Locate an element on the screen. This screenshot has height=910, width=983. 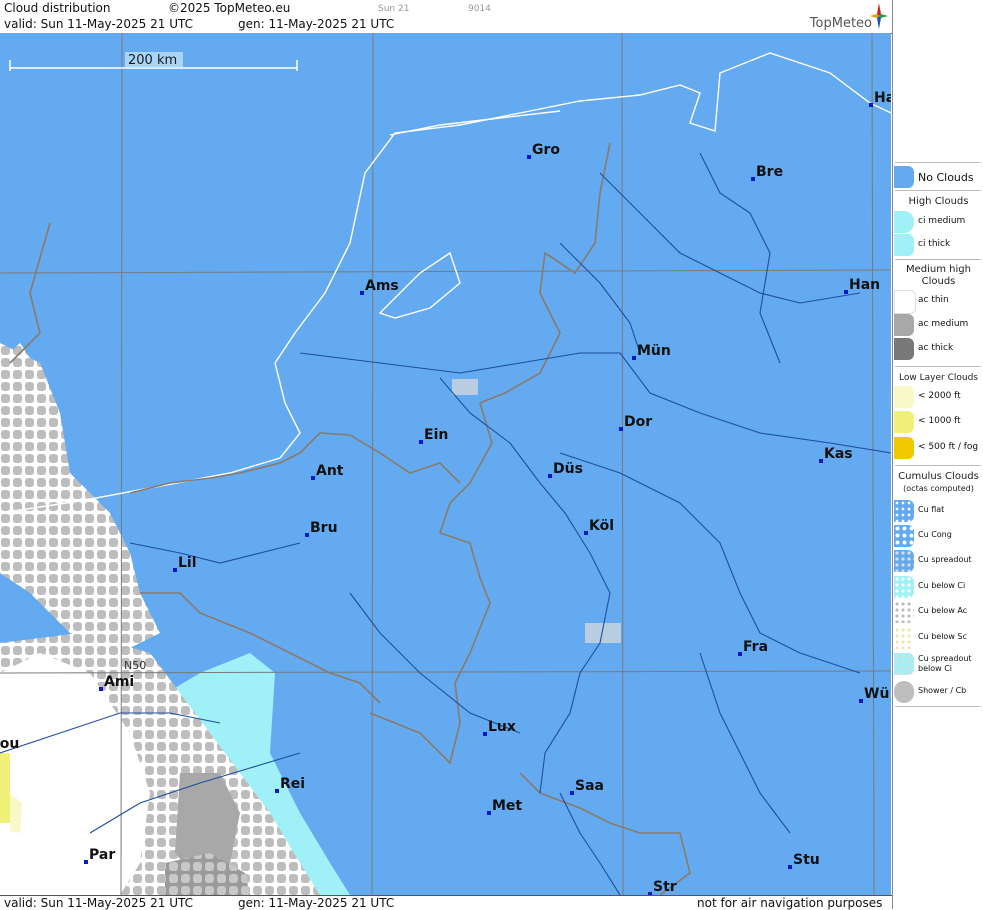
city-rei: Rei is located at coordinates (290, 784).